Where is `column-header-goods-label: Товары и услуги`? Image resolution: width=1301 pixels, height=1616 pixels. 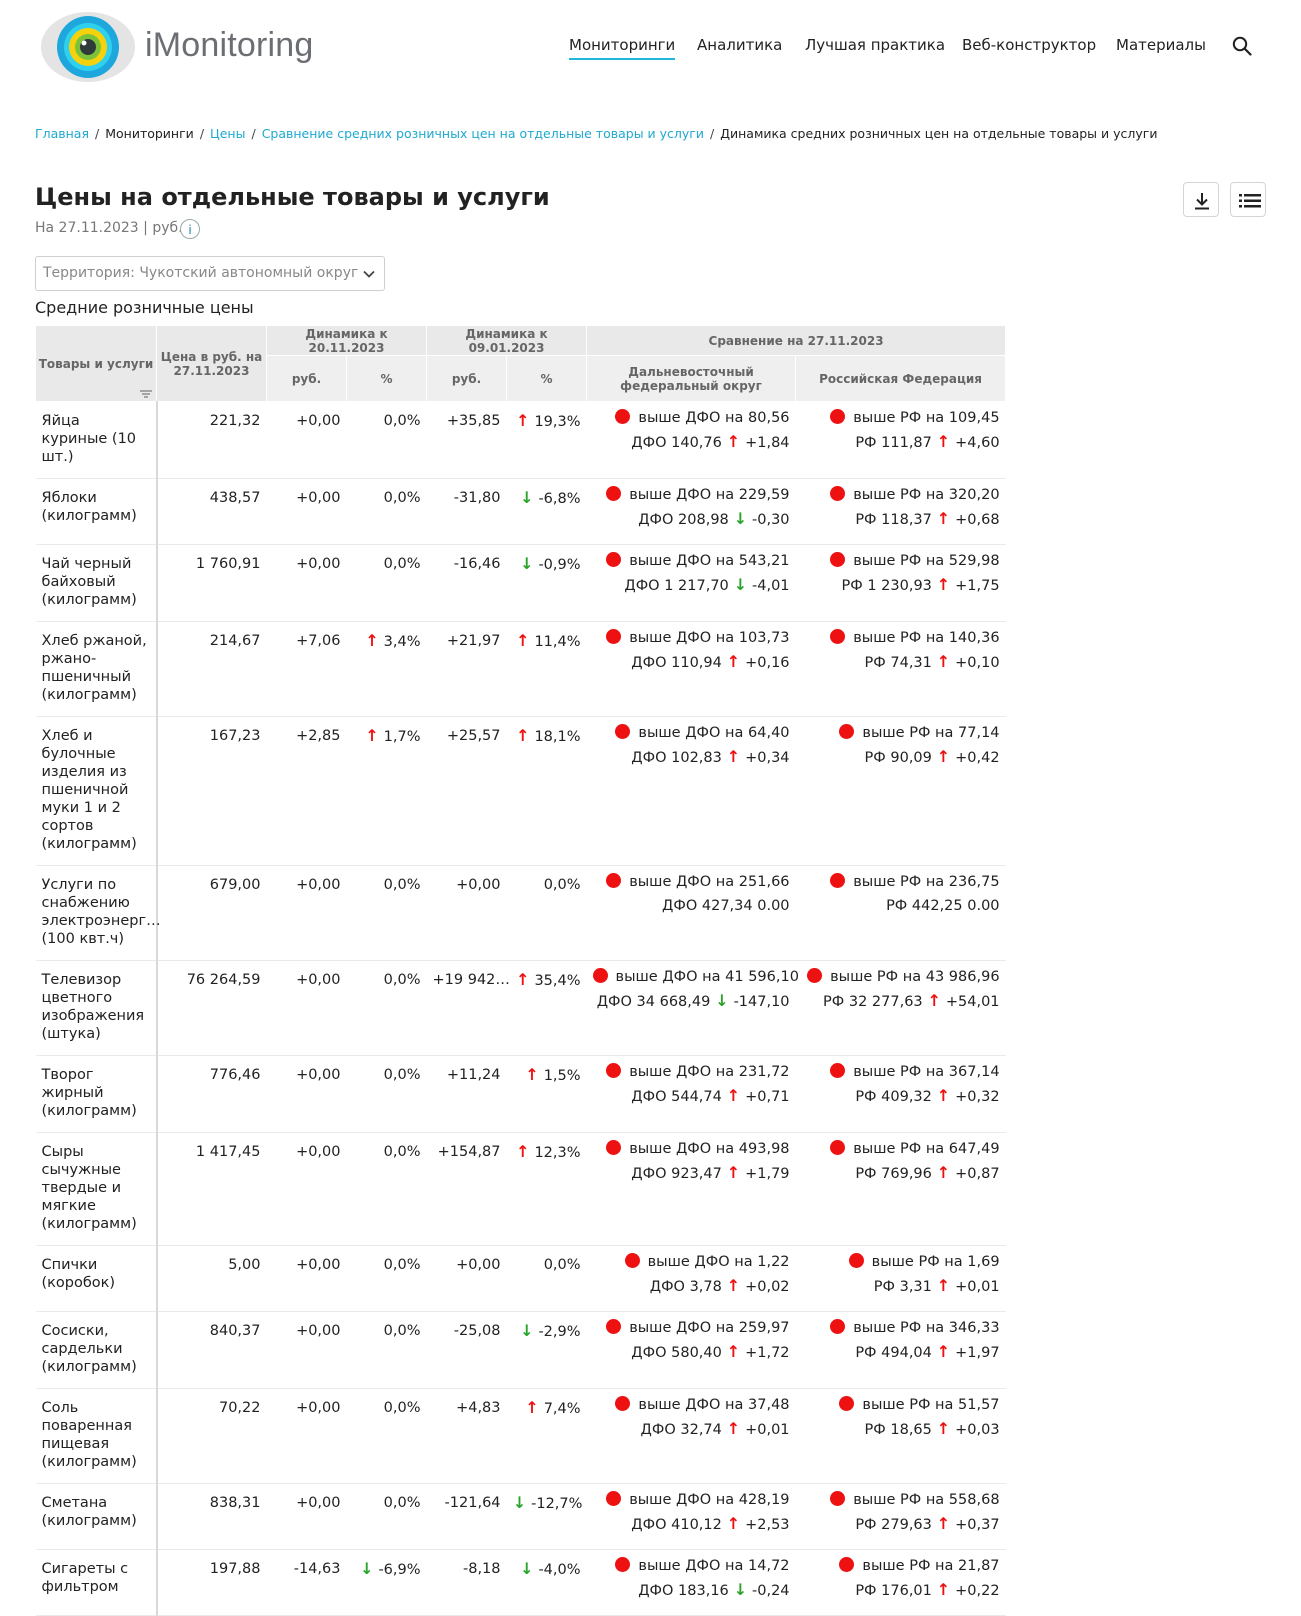 column-header-goods-label: Товары и услуги is located at coordinates (96, 363).